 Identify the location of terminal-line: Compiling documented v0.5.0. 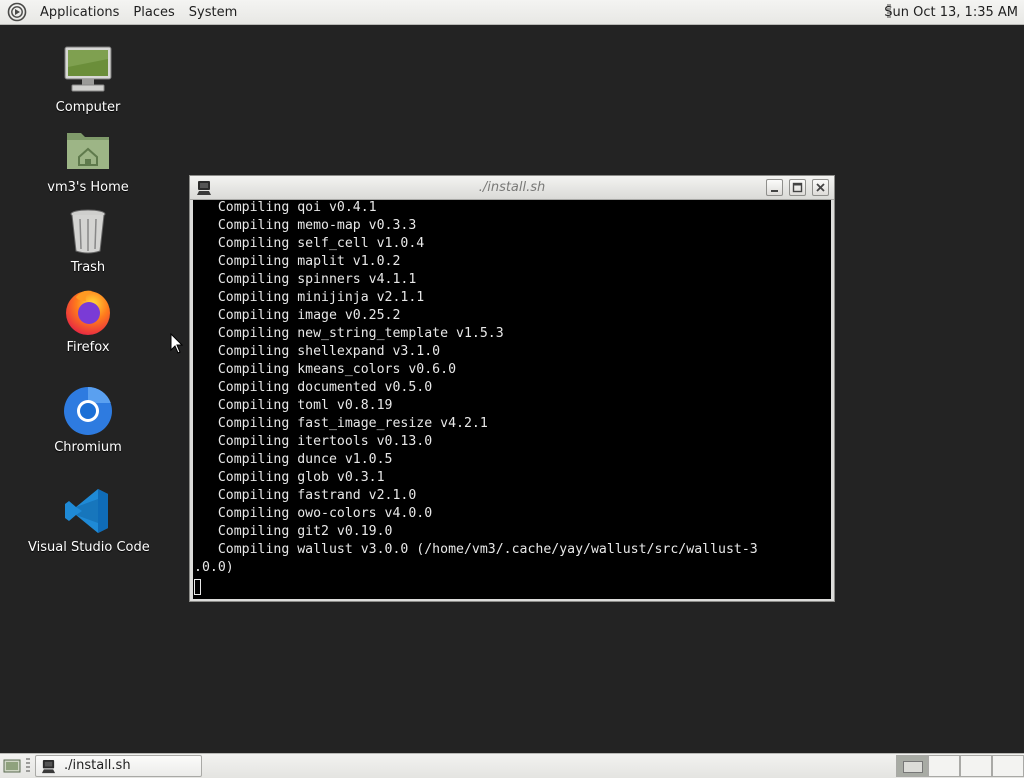
(313, 387).